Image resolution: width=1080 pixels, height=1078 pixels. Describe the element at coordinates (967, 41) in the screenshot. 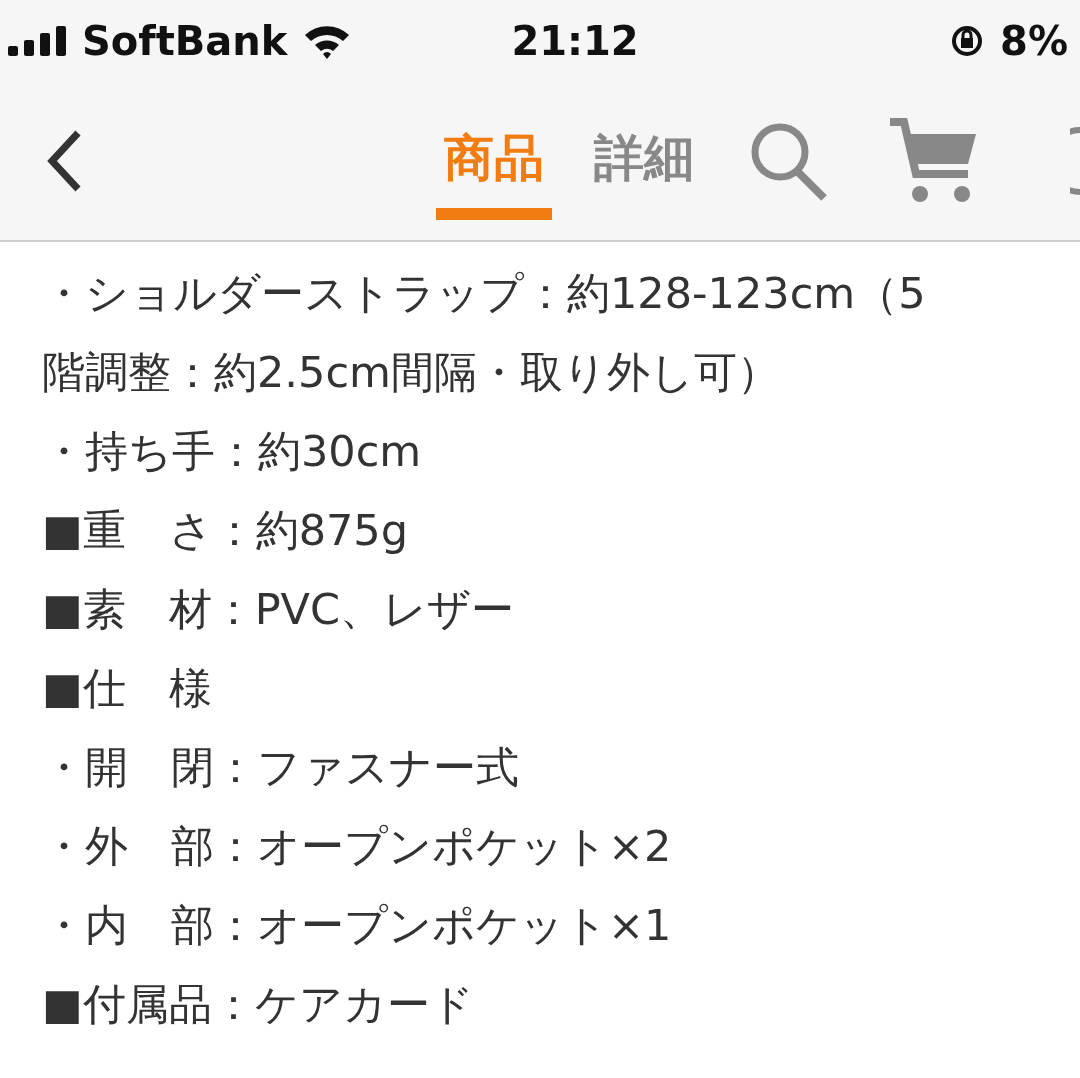

I see `rotation-lock-icon` at that location.